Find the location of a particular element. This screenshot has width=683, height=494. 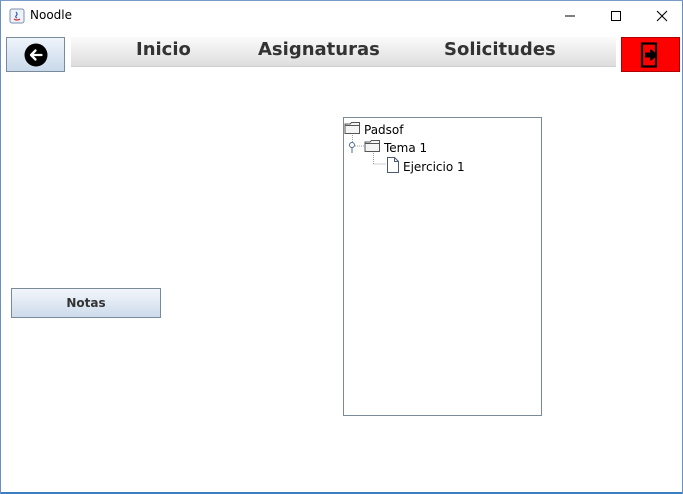

close-button is located at coordinates (661, 16).